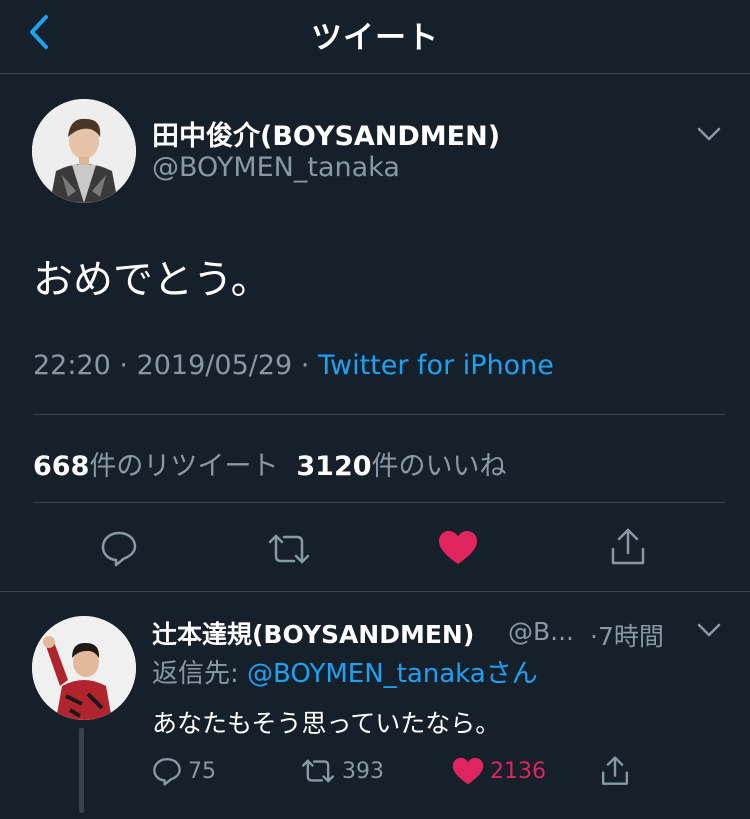 Image resolution: width=750 pixels, height=819 pixels. I want to click on author-avatar, so click(84, 151).